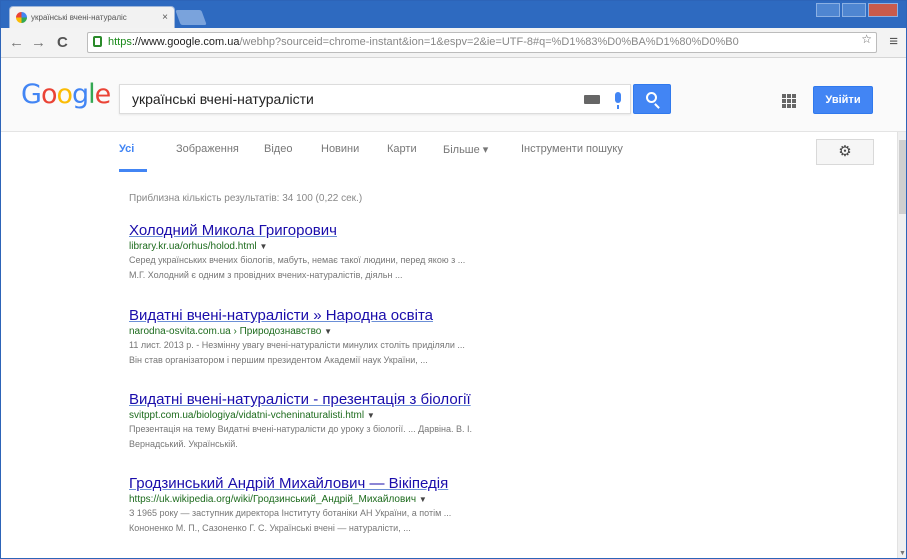 This screenshot has height=559, width=907. What do you see at coordinates (618, 100) in the screenshot?
I see `microphone-icon` at bounding box center [618, 100].